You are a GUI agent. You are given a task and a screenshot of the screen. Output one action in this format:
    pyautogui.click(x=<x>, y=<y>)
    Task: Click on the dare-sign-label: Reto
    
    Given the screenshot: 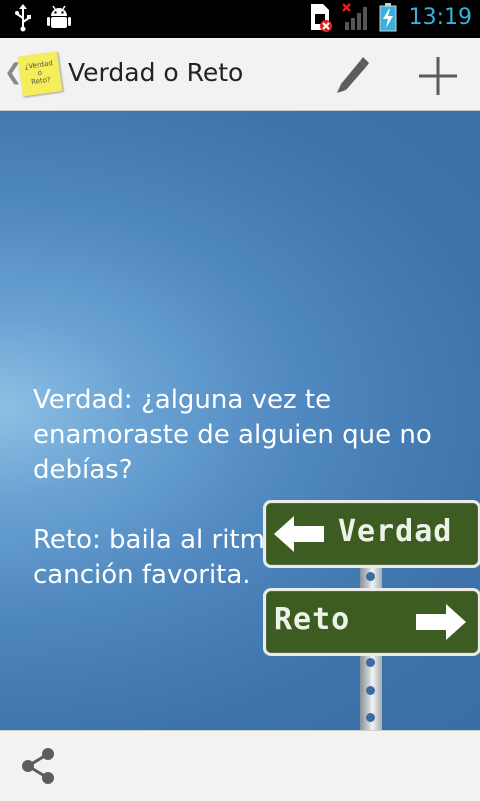 What is the action you would take?
    pyautogui.click(x=312, y=619)
    